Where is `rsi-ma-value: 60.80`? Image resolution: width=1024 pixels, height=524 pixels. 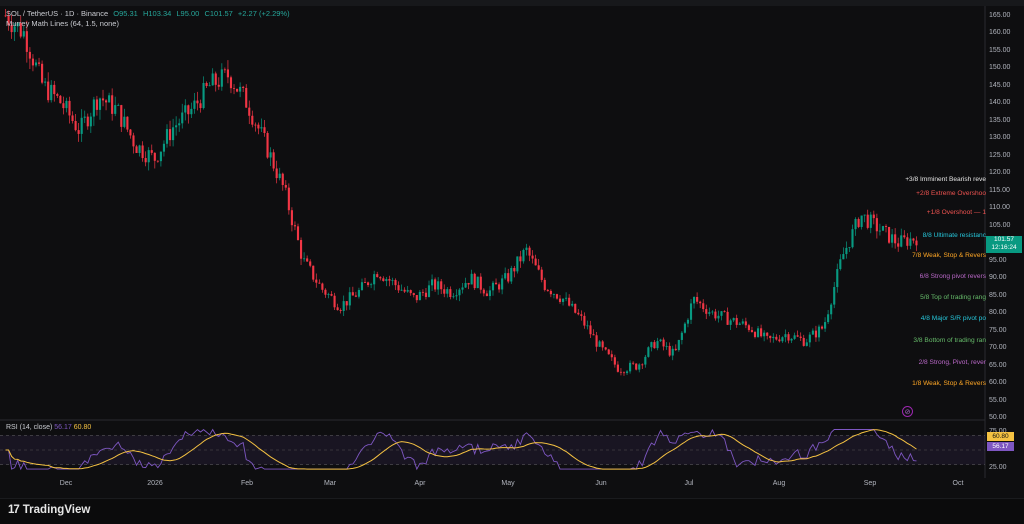
rsi-ma-value: 60.80 is located at coordinates (82, 427).